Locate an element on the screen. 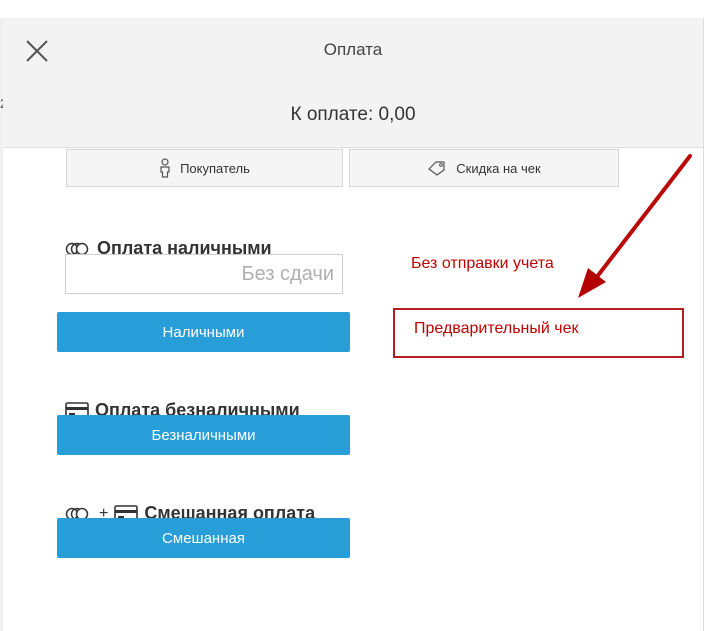 This screenshot has height=631, width=715. card-pay-button: Безналичными is located at coordinates (203, 435).